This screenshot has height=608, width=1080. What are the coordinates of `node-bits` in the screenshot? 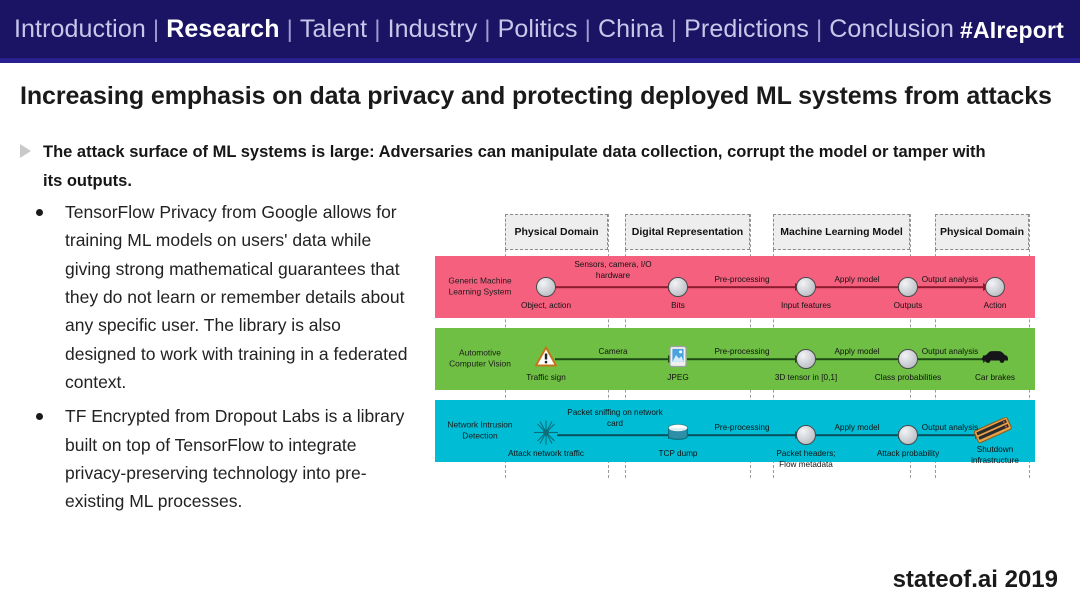 It's located at (678, 287).